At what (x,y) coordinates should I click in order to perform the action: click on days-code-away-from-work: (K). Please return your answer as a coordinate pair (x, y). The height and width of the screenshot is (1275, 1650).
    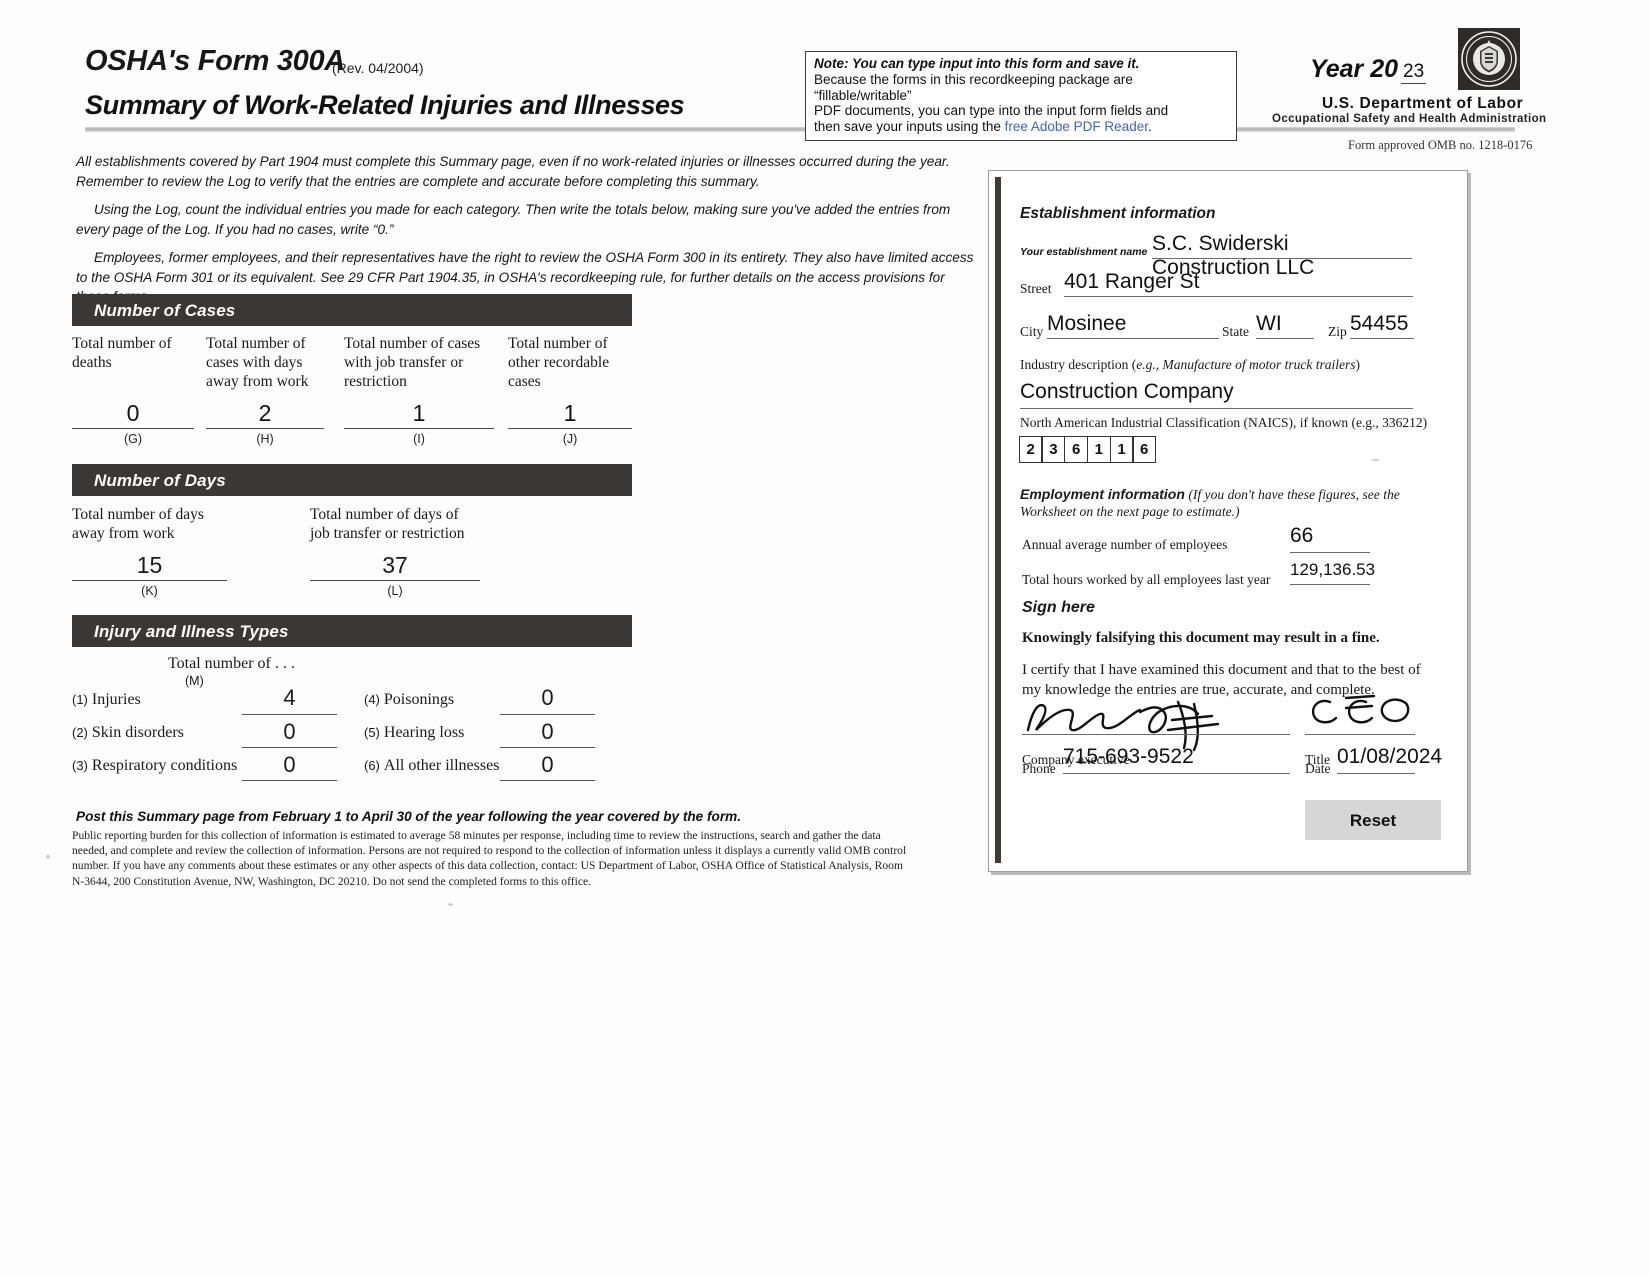
    Looking at the image, I should click on (149, 591).